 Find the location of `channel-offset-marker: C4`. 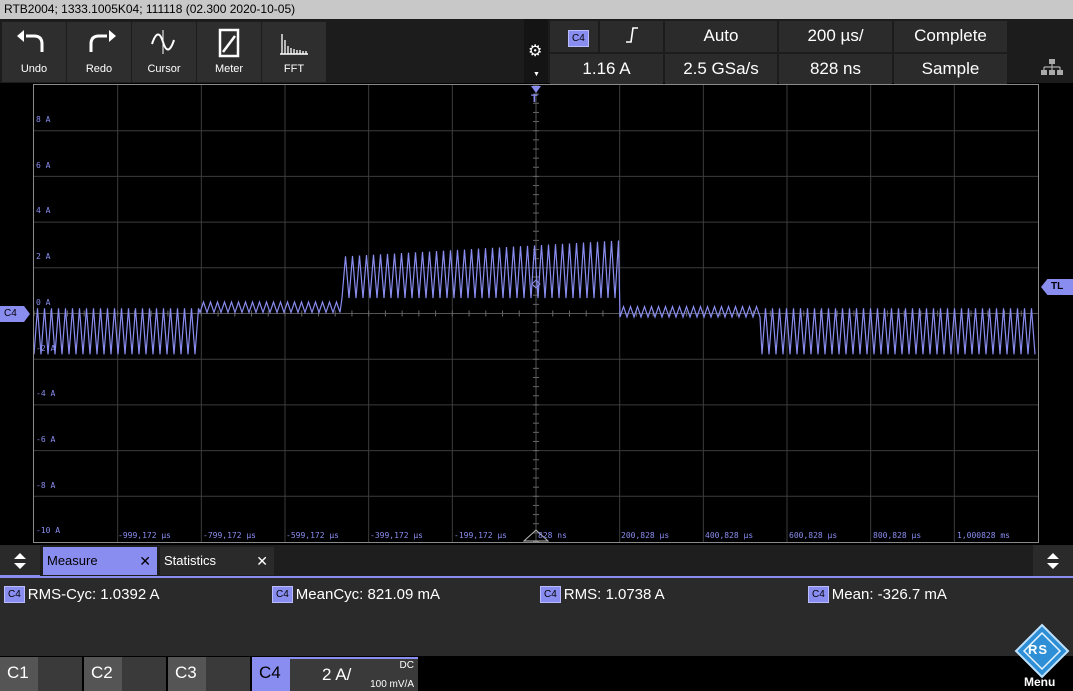

channel-offset-marker: C4 is located at coordinates (15, 314).